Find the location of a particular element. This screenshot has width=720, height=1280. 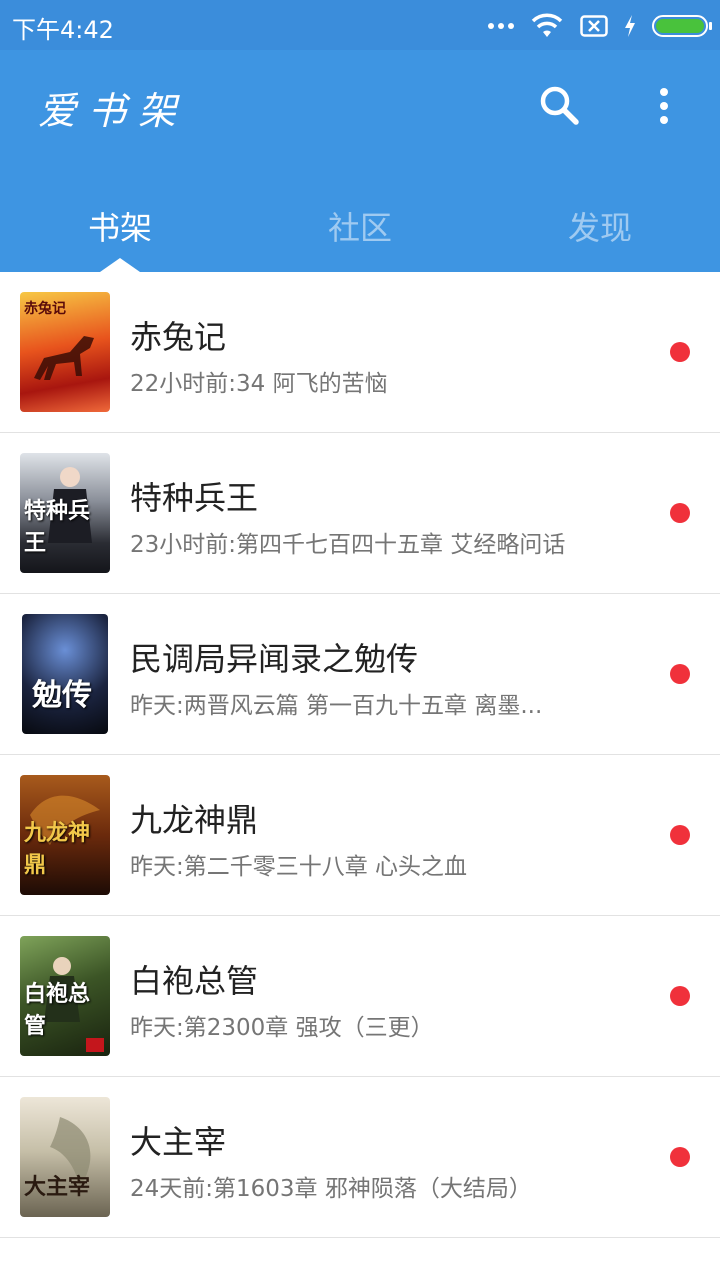

book-cover: 勉传 is located at coordinates (65, 674).